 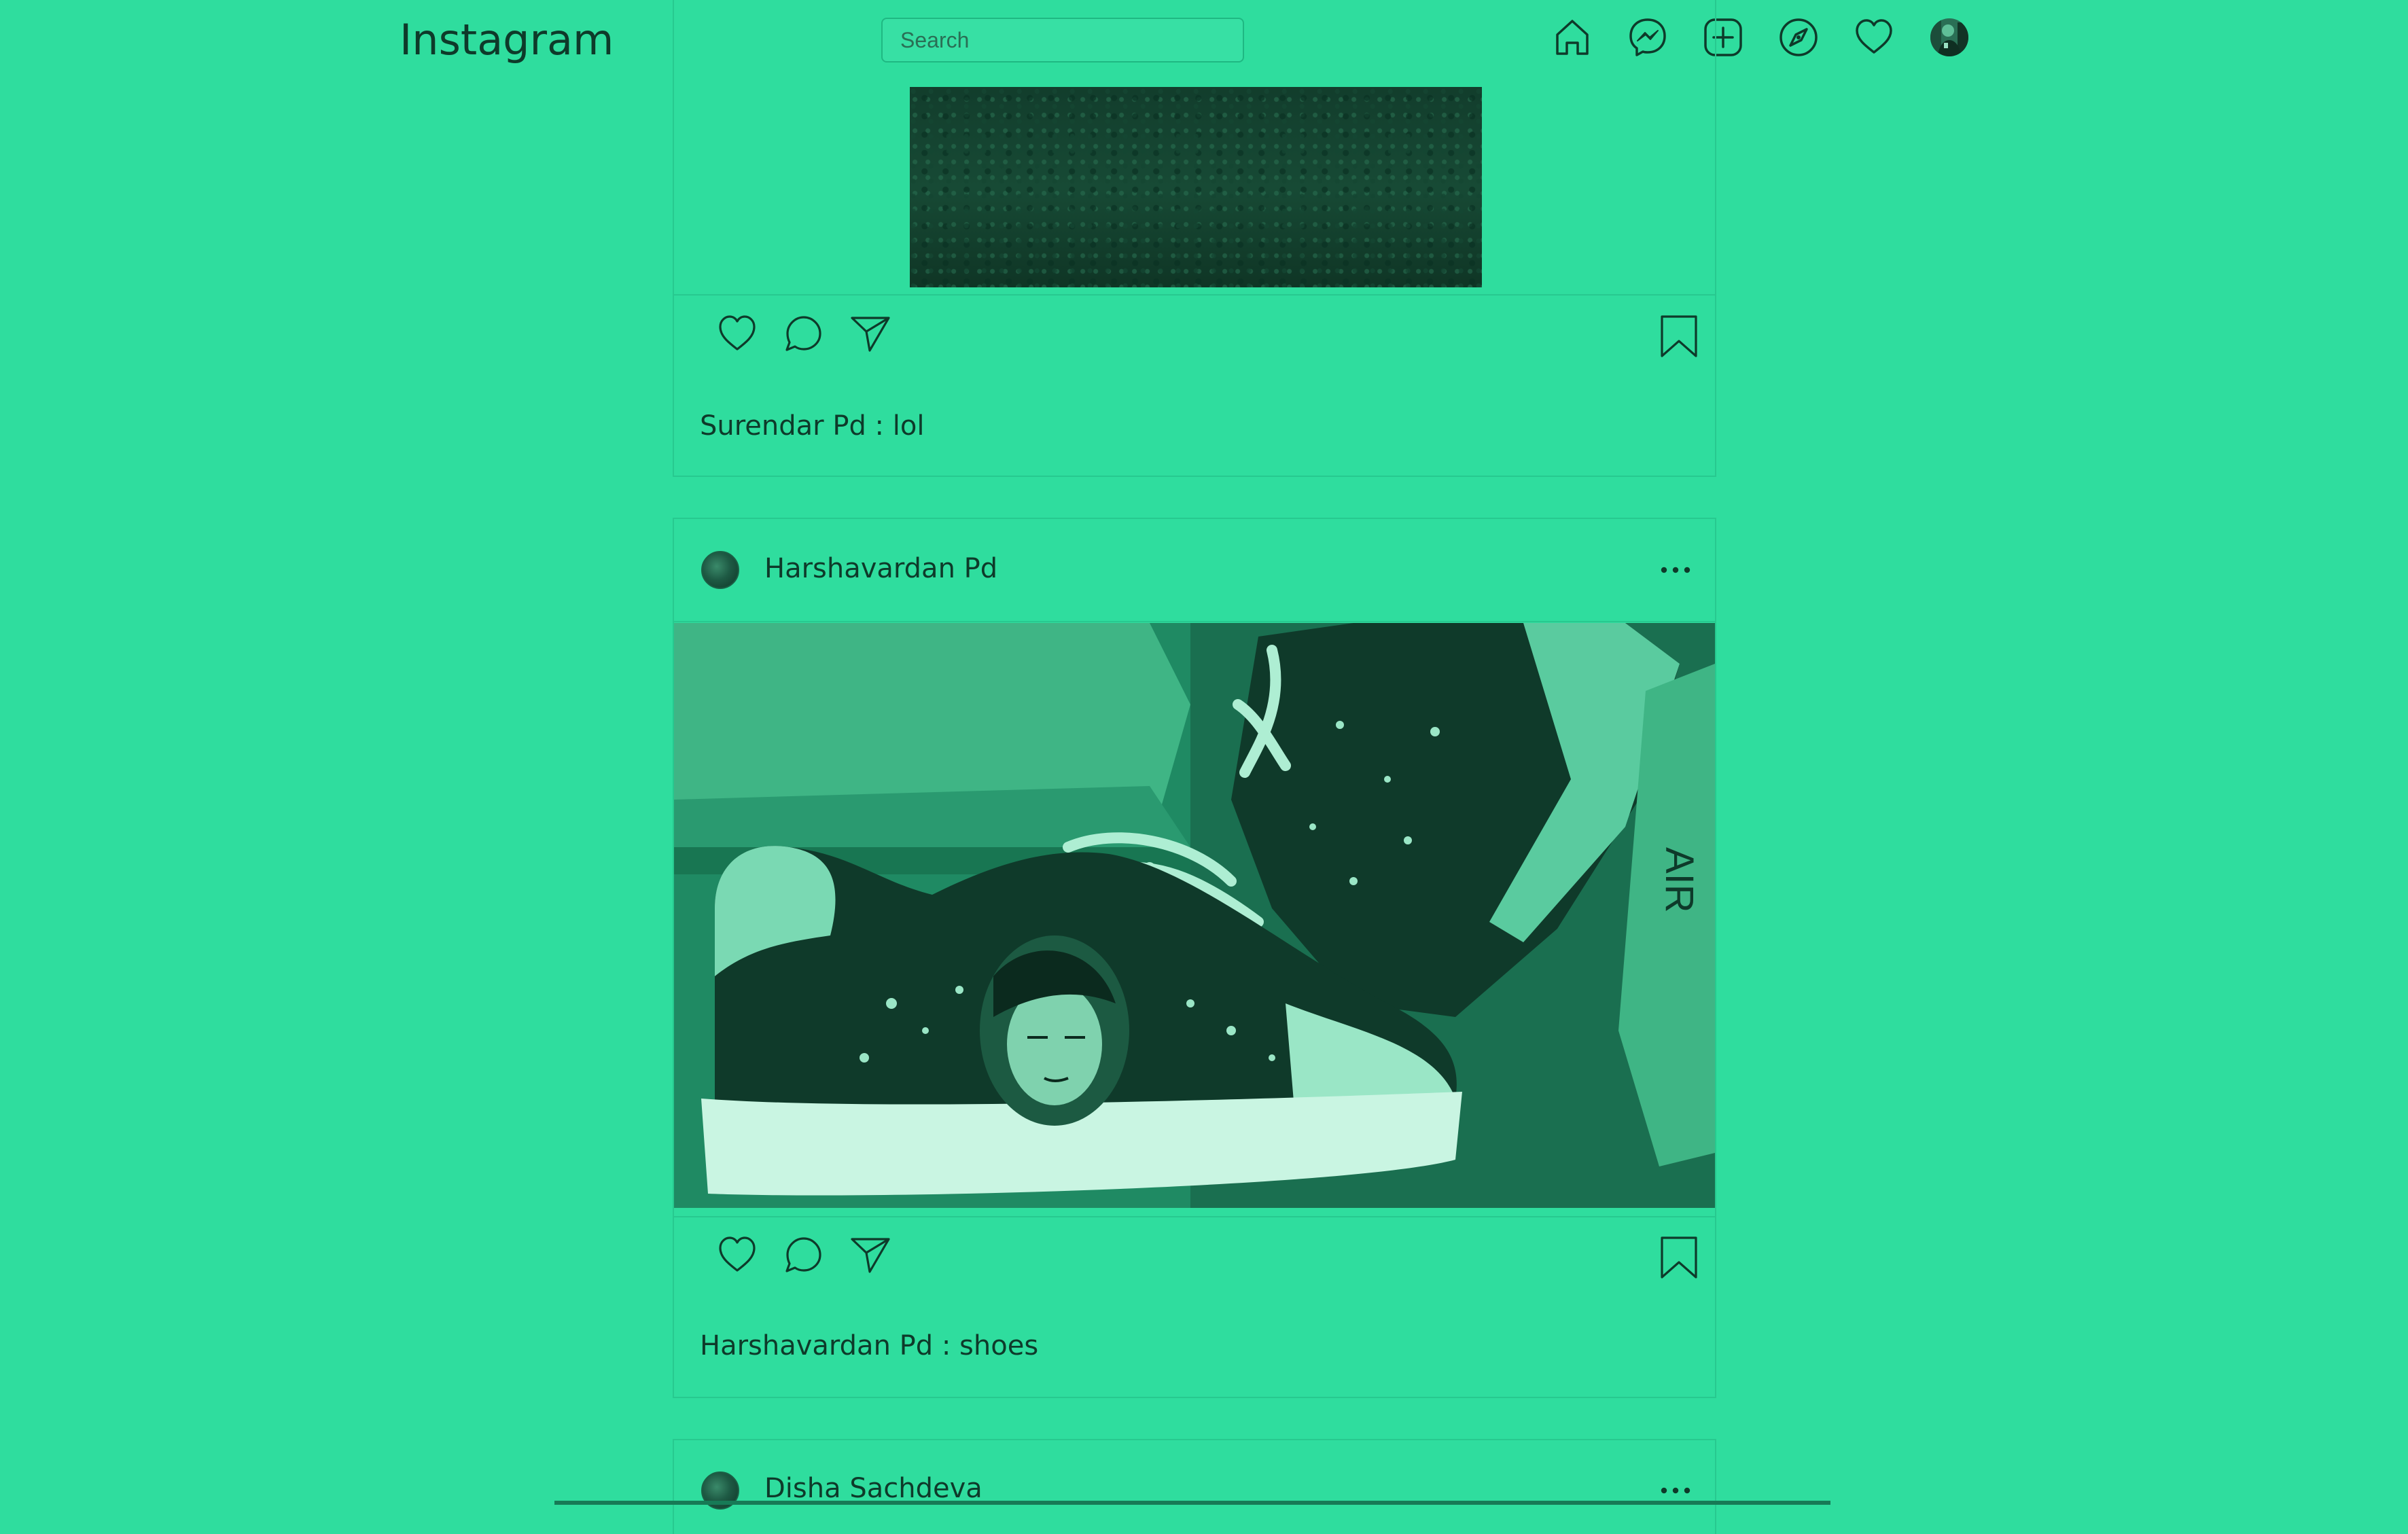 What do you see at coordinates (869, 1345) in the screenshot?
I see `post-caption: Harshavardan Pd : shoes` at bounding box center [869, 1345].